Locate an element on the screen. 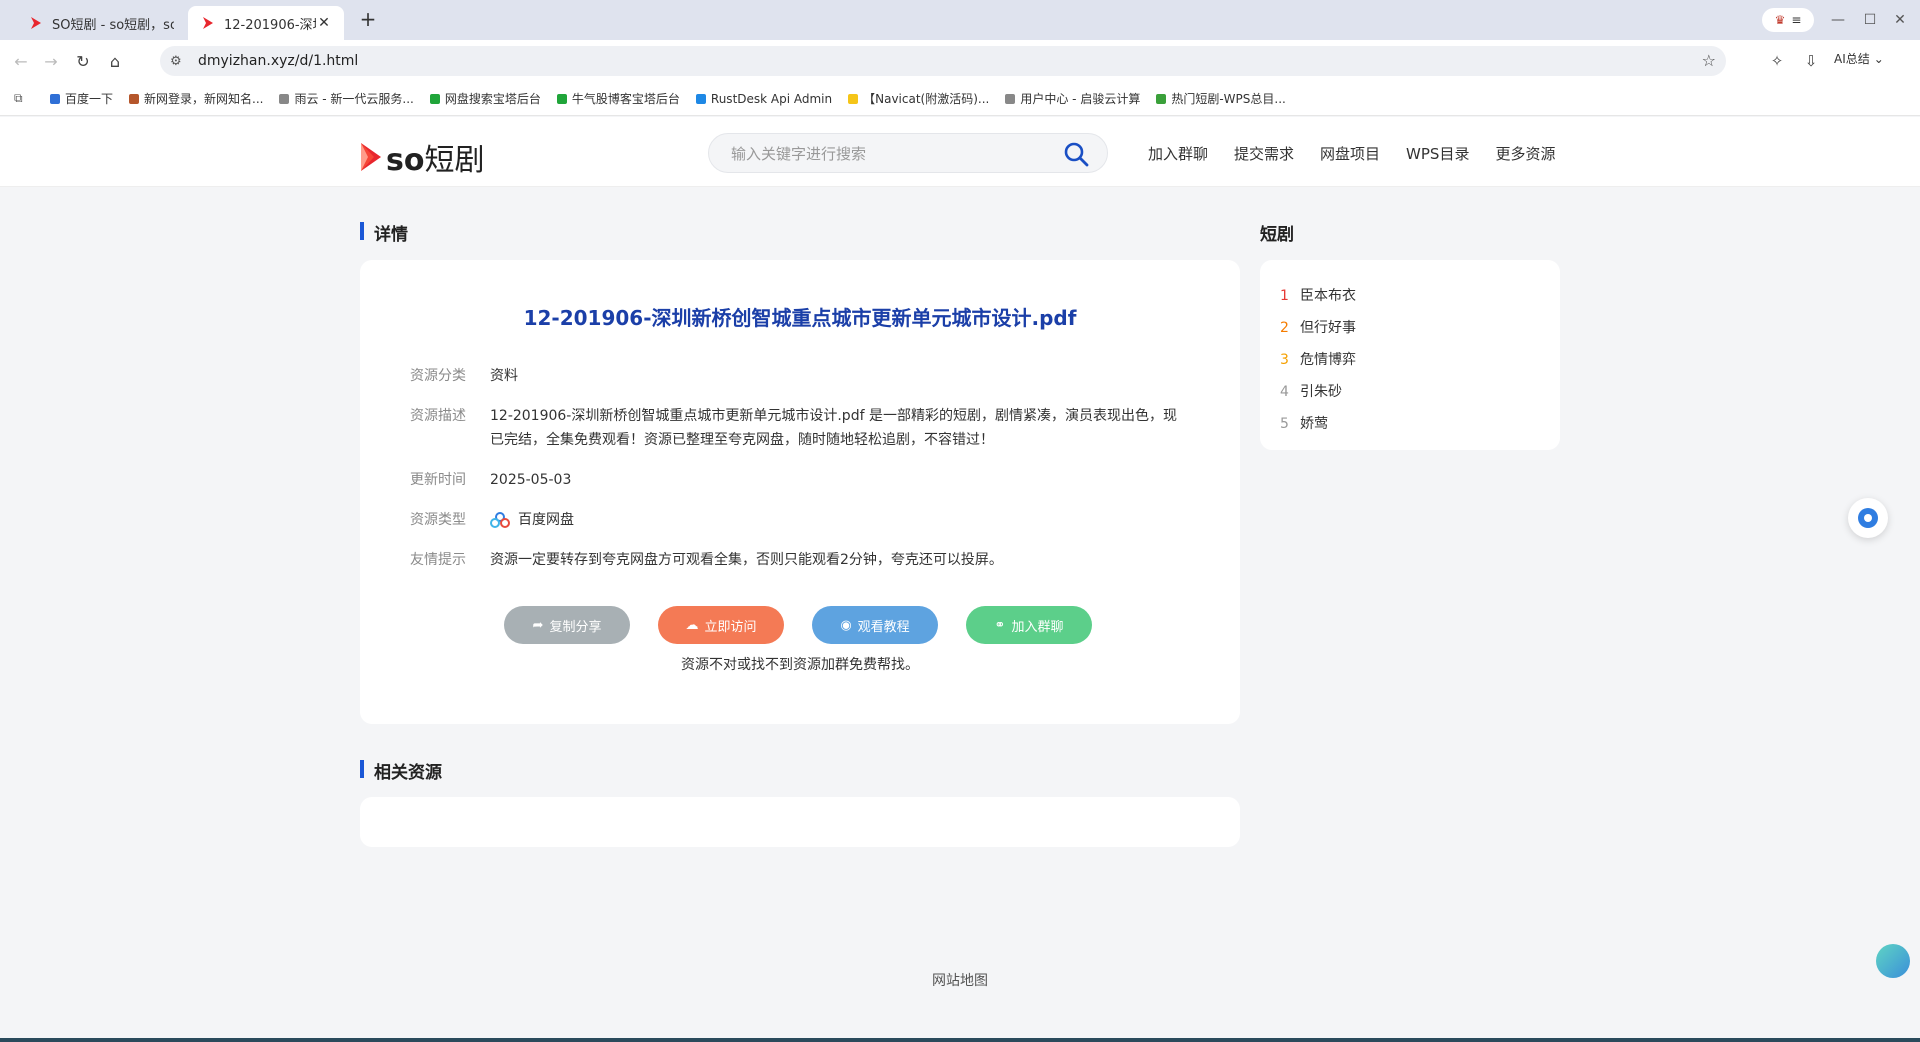 This screenshot has height=1042, width=1920. list-item: 2 但行好事 is located at coordinates (1318, 328).